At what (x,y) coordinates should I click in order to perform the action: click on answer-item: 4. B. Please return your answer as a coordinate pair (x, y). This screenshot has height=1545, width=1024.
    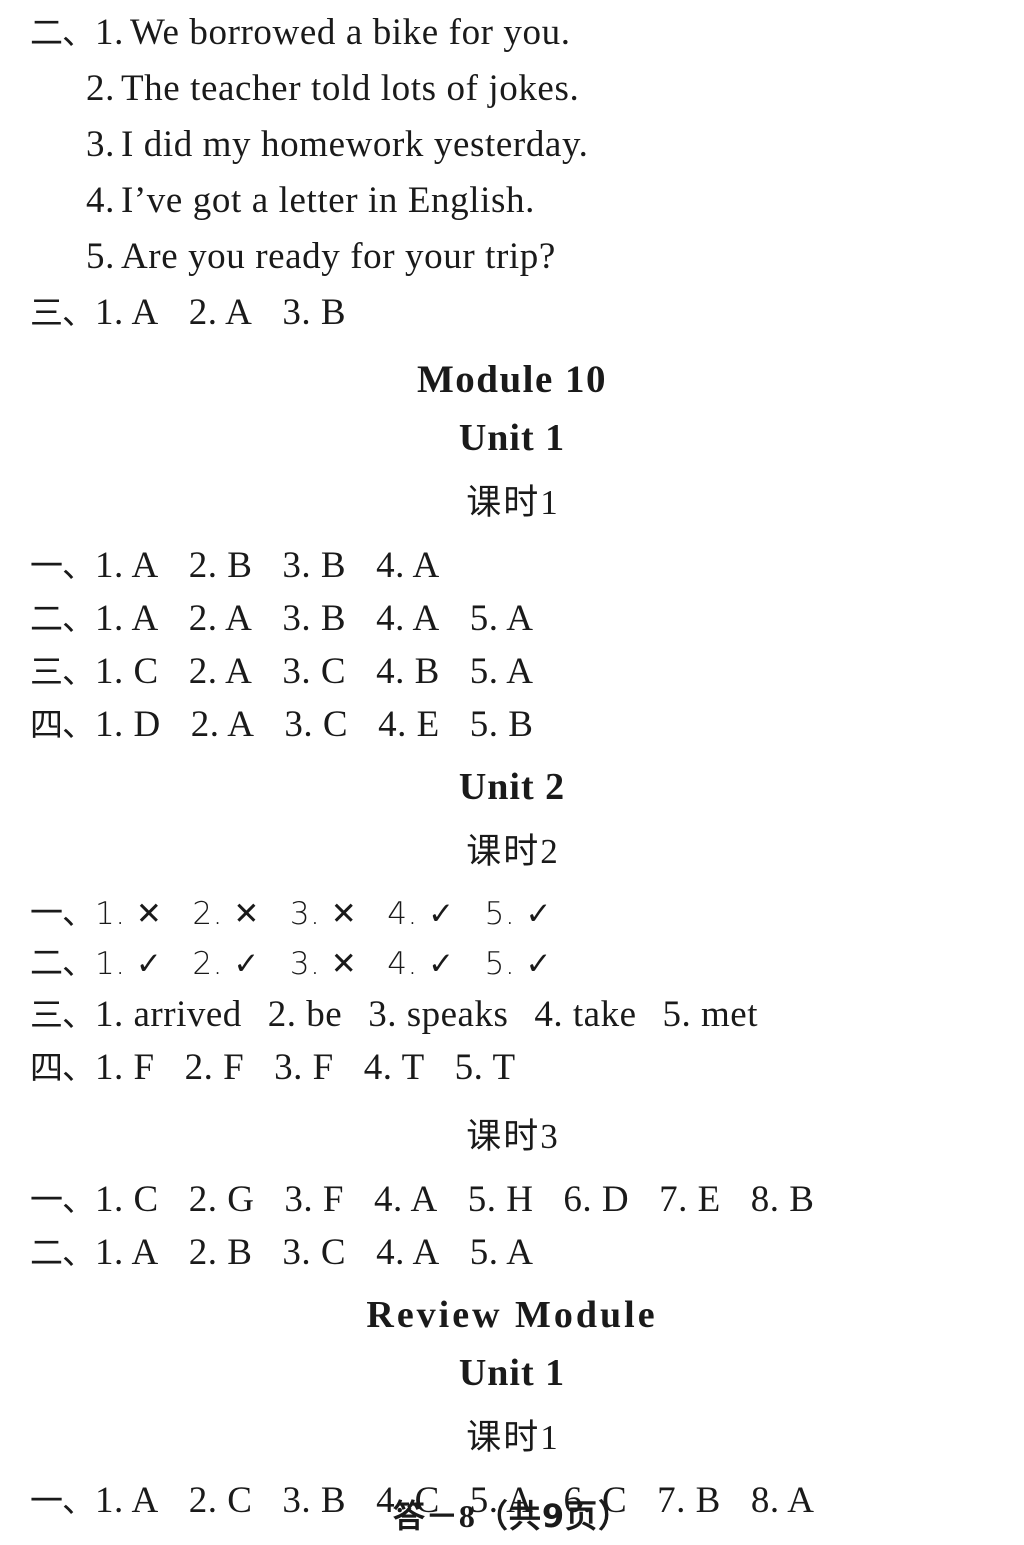
    Looking at the image, I should click on (408, 671).